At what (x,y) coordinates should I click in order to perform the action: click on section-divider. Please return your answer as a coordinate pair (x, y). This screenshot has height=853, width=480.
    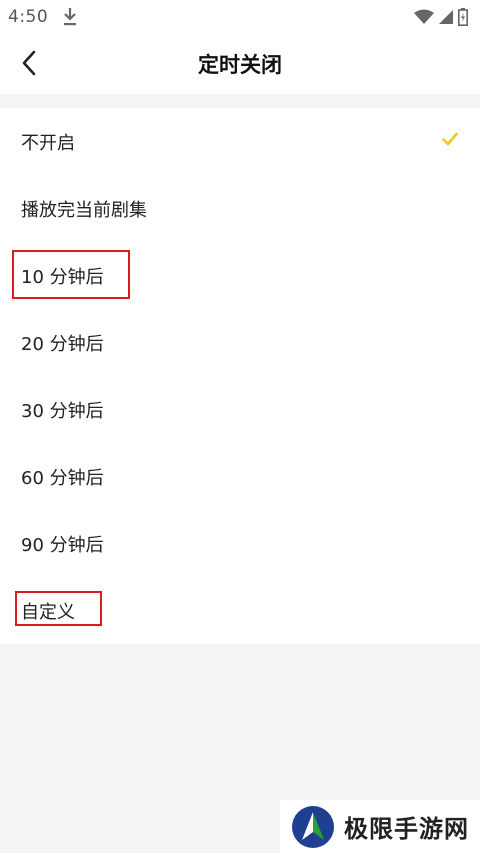
    Looking at the image, I should click on (240, 101).